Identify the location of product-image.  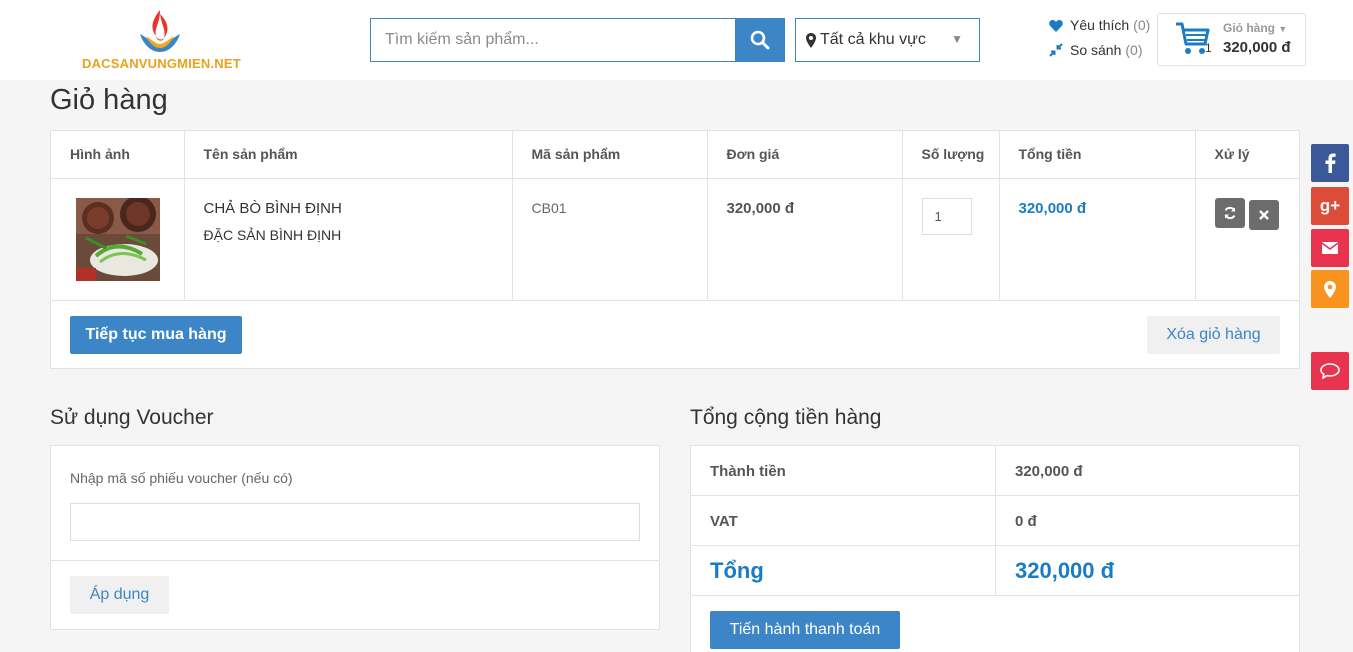
(118, 239).